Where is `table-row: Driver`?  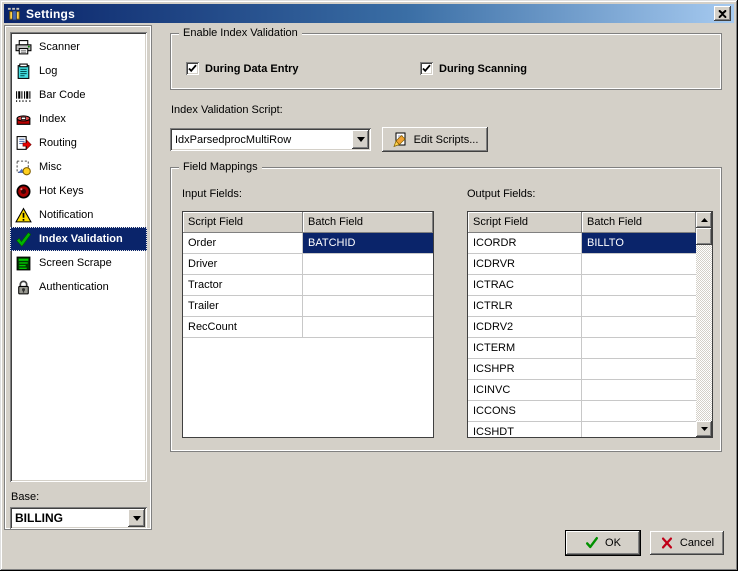
table-row: Driver is located at coordinates (308, 264).